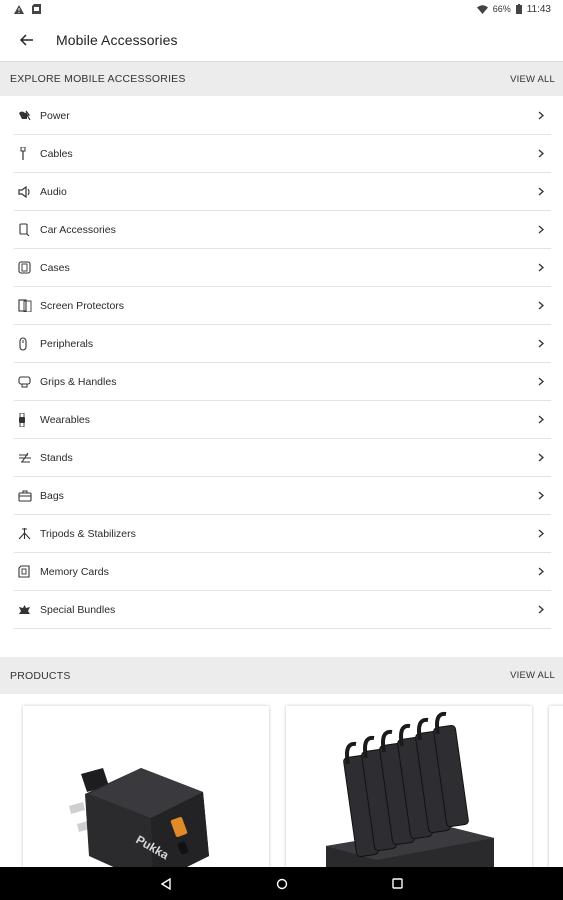 This screenshot has width=563, height=900. Describe the element at coordinates (78, 381) in the screenshot. I see `category-label: Grips & Handles` at that location.